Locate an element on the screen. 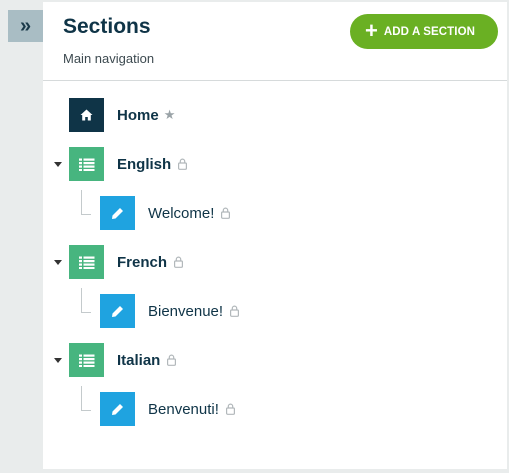 This screenshot has height=473, width=509. tree-item-label: French is located at coordinates (142, 262).